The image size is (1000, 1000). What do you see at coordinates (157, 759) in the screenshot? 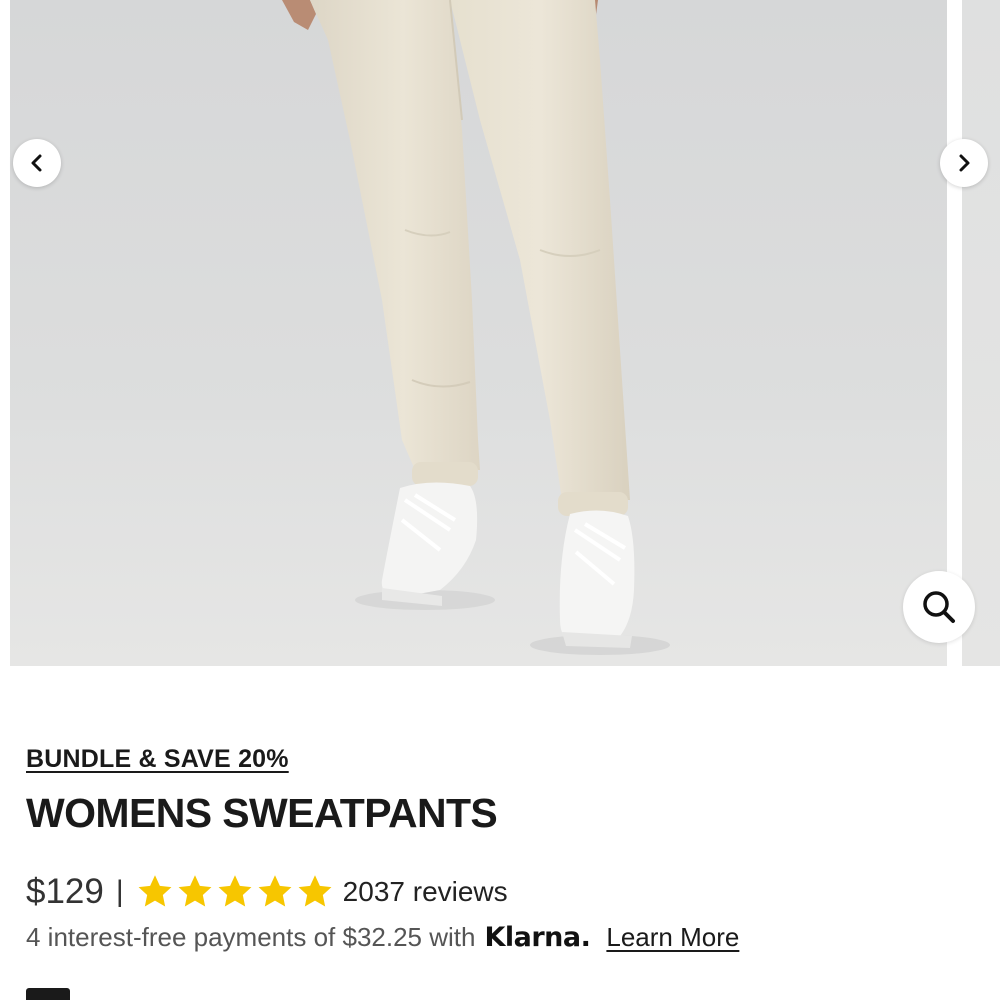
I see `bundle-promo-link: BUNDLE & SAVE 20%` at bounding box center [157, 759].